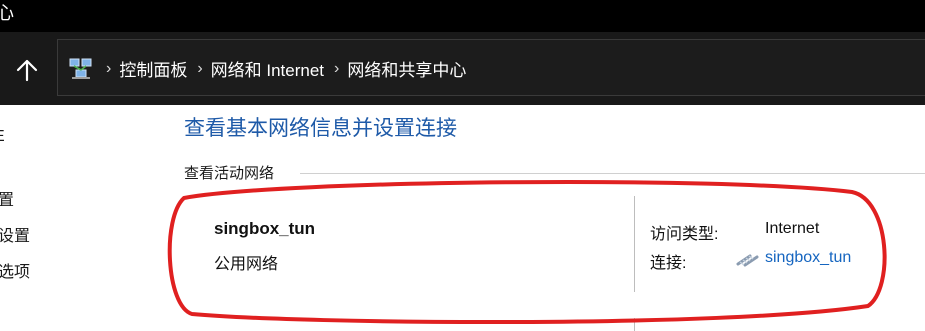  I want to click on breadcrumb-network-sharing-center: 网络和共享中心, so click(406, 68).